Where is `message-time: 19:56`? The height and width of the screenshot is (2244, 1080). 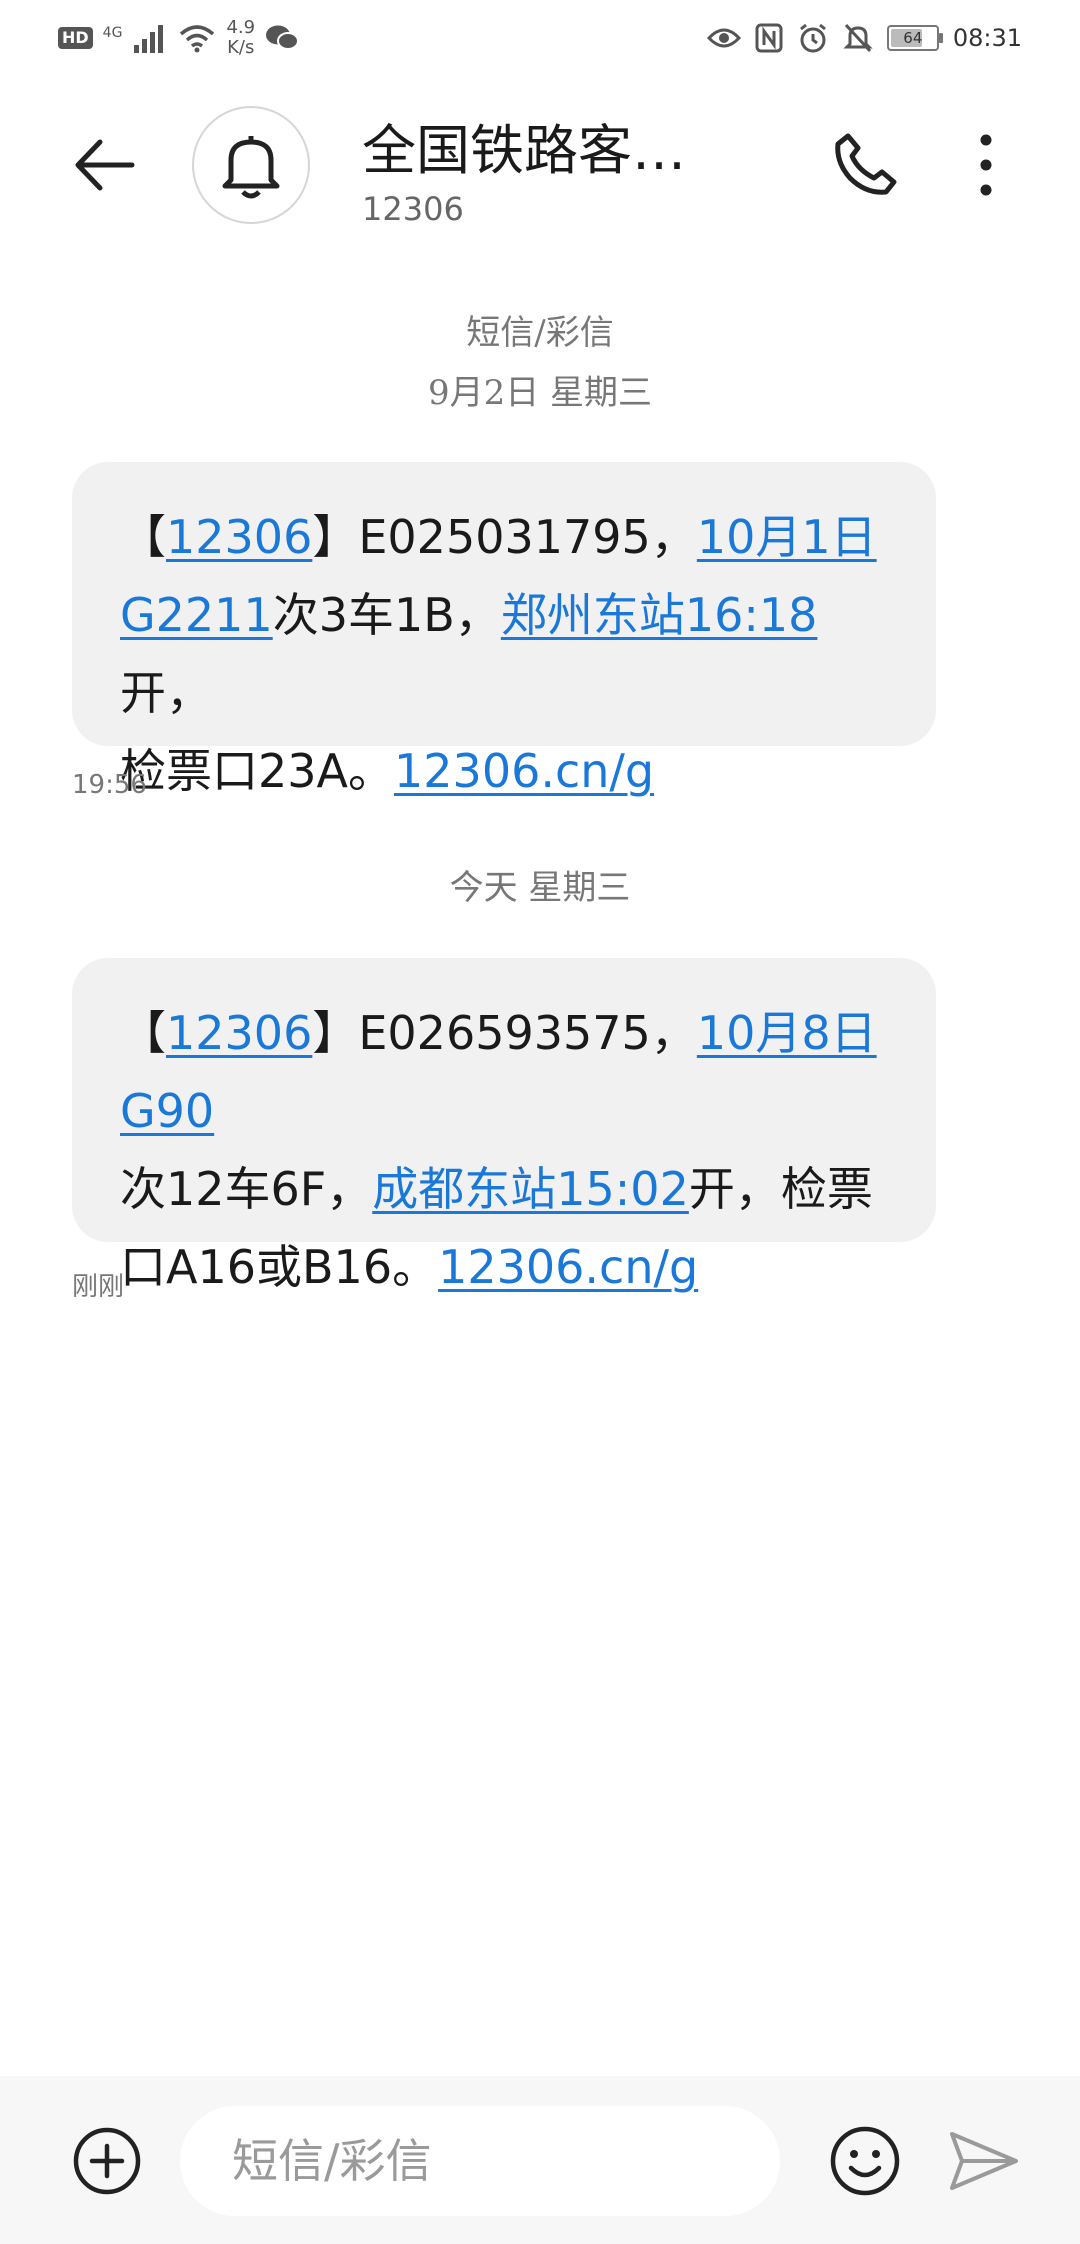 message-time: 19:56 is located at coordinates (109, 785).